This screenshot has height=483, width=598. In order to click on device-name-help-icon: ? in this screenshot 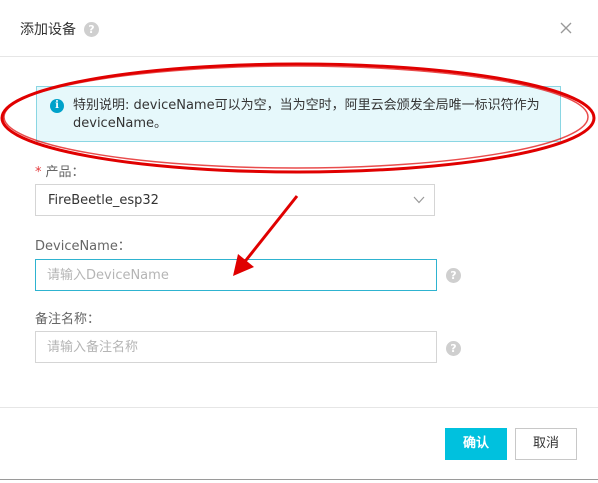, I will do `click(453, 275)`.